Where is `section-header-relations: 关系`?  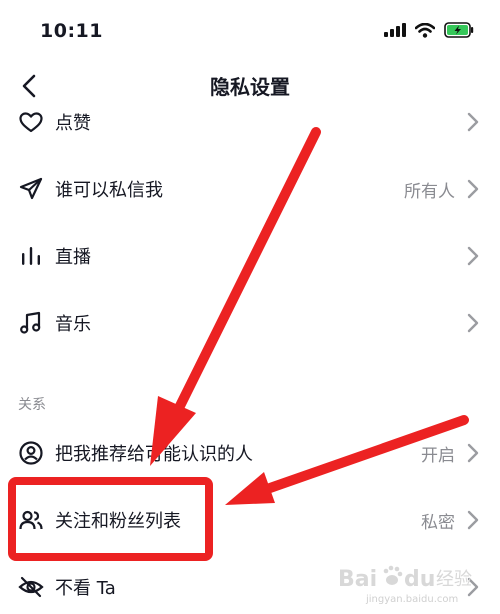
section-header-relations: 关系 is located at coordinates (32, 405).